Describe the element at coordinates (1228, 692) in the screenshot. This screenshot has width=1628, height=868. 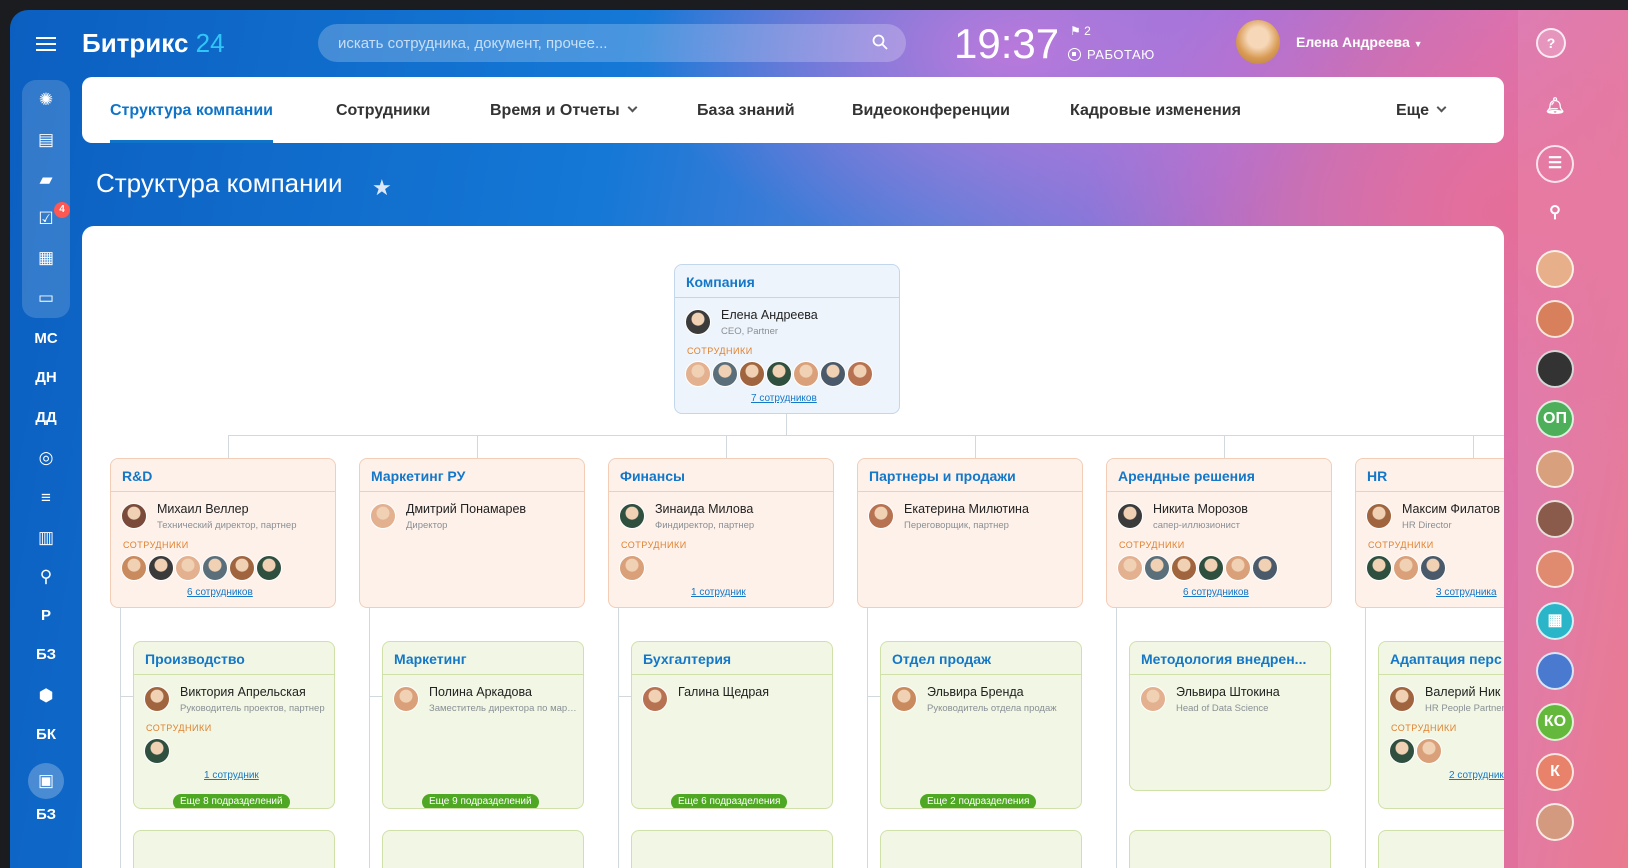
I see `head-name: Эльвира Штокина` at that location.